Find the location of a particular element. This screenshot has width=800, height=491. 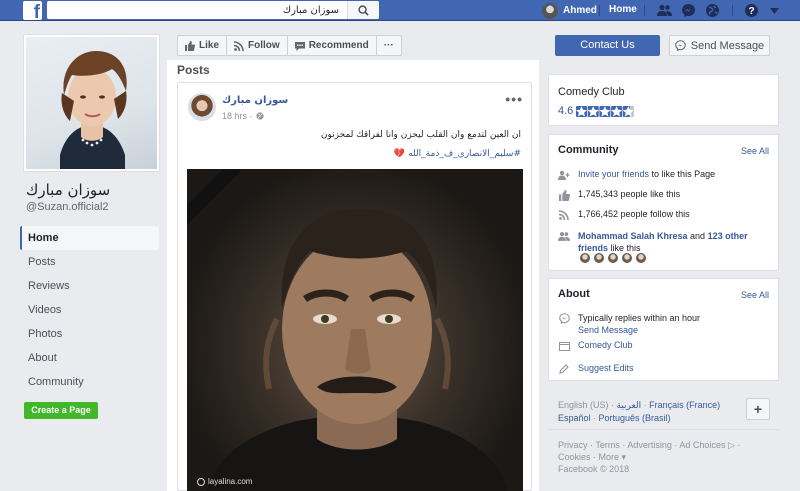

invite-friends-row: Invite your friends to like this Page is located at coordinates (636, 175).